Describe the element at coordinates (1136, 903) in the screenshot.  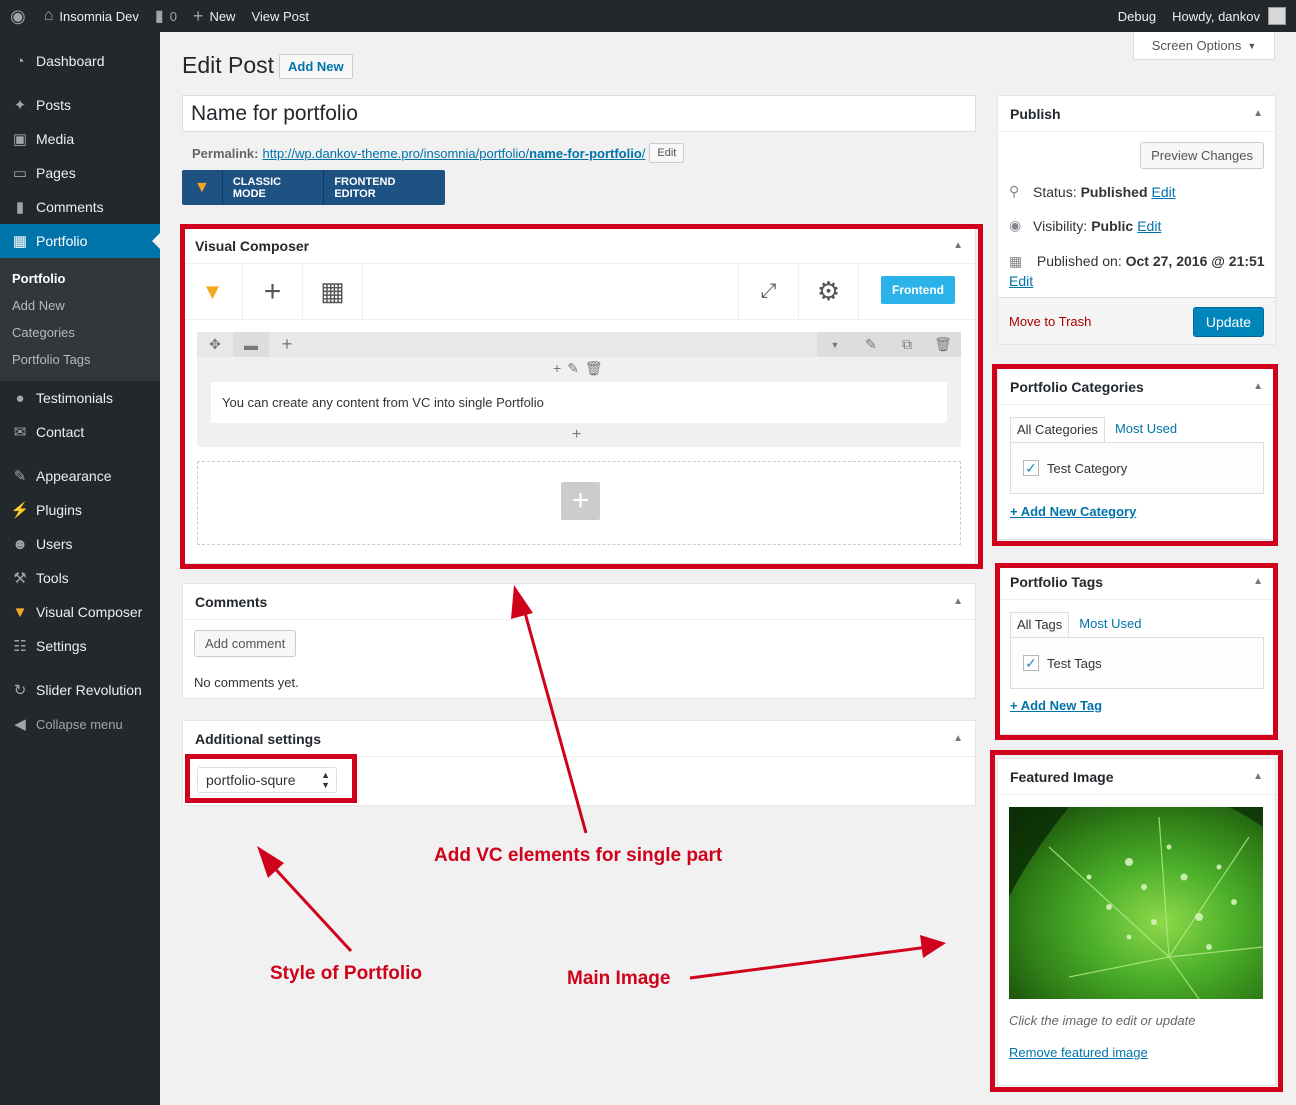
I see `featured-image-thumbnail` at that location.